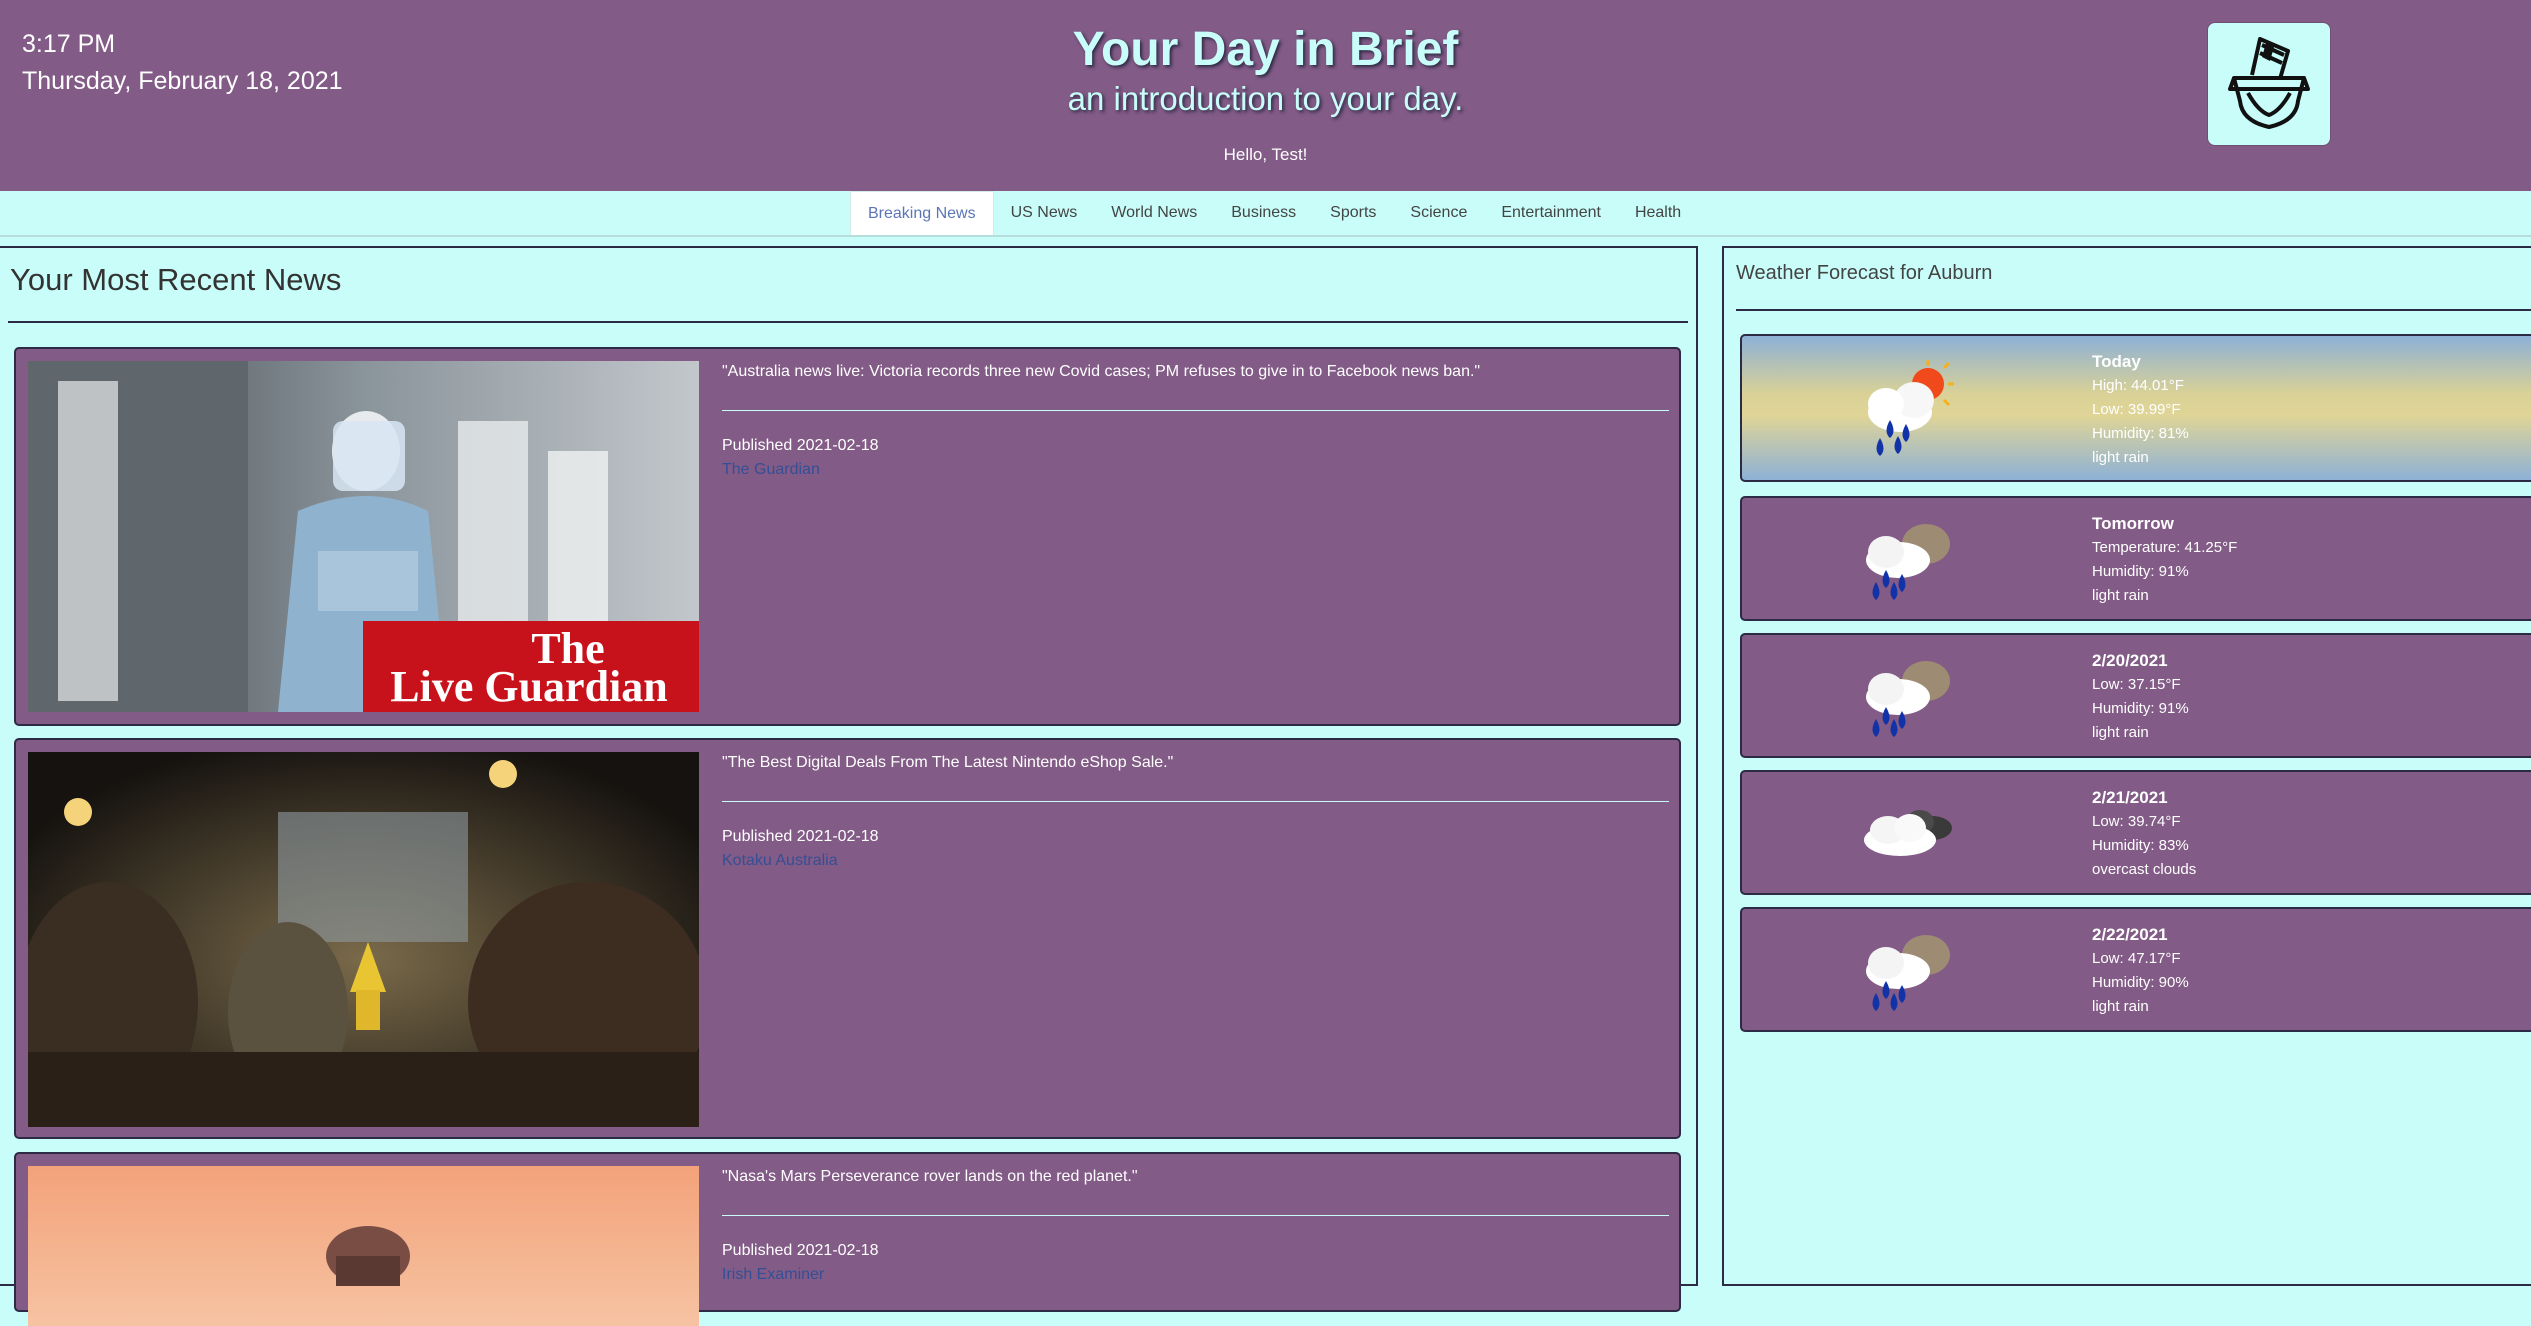  Describe the element at coordinates (2116, 361) in the screenshot. I see `forecast-day: Today` at that location.